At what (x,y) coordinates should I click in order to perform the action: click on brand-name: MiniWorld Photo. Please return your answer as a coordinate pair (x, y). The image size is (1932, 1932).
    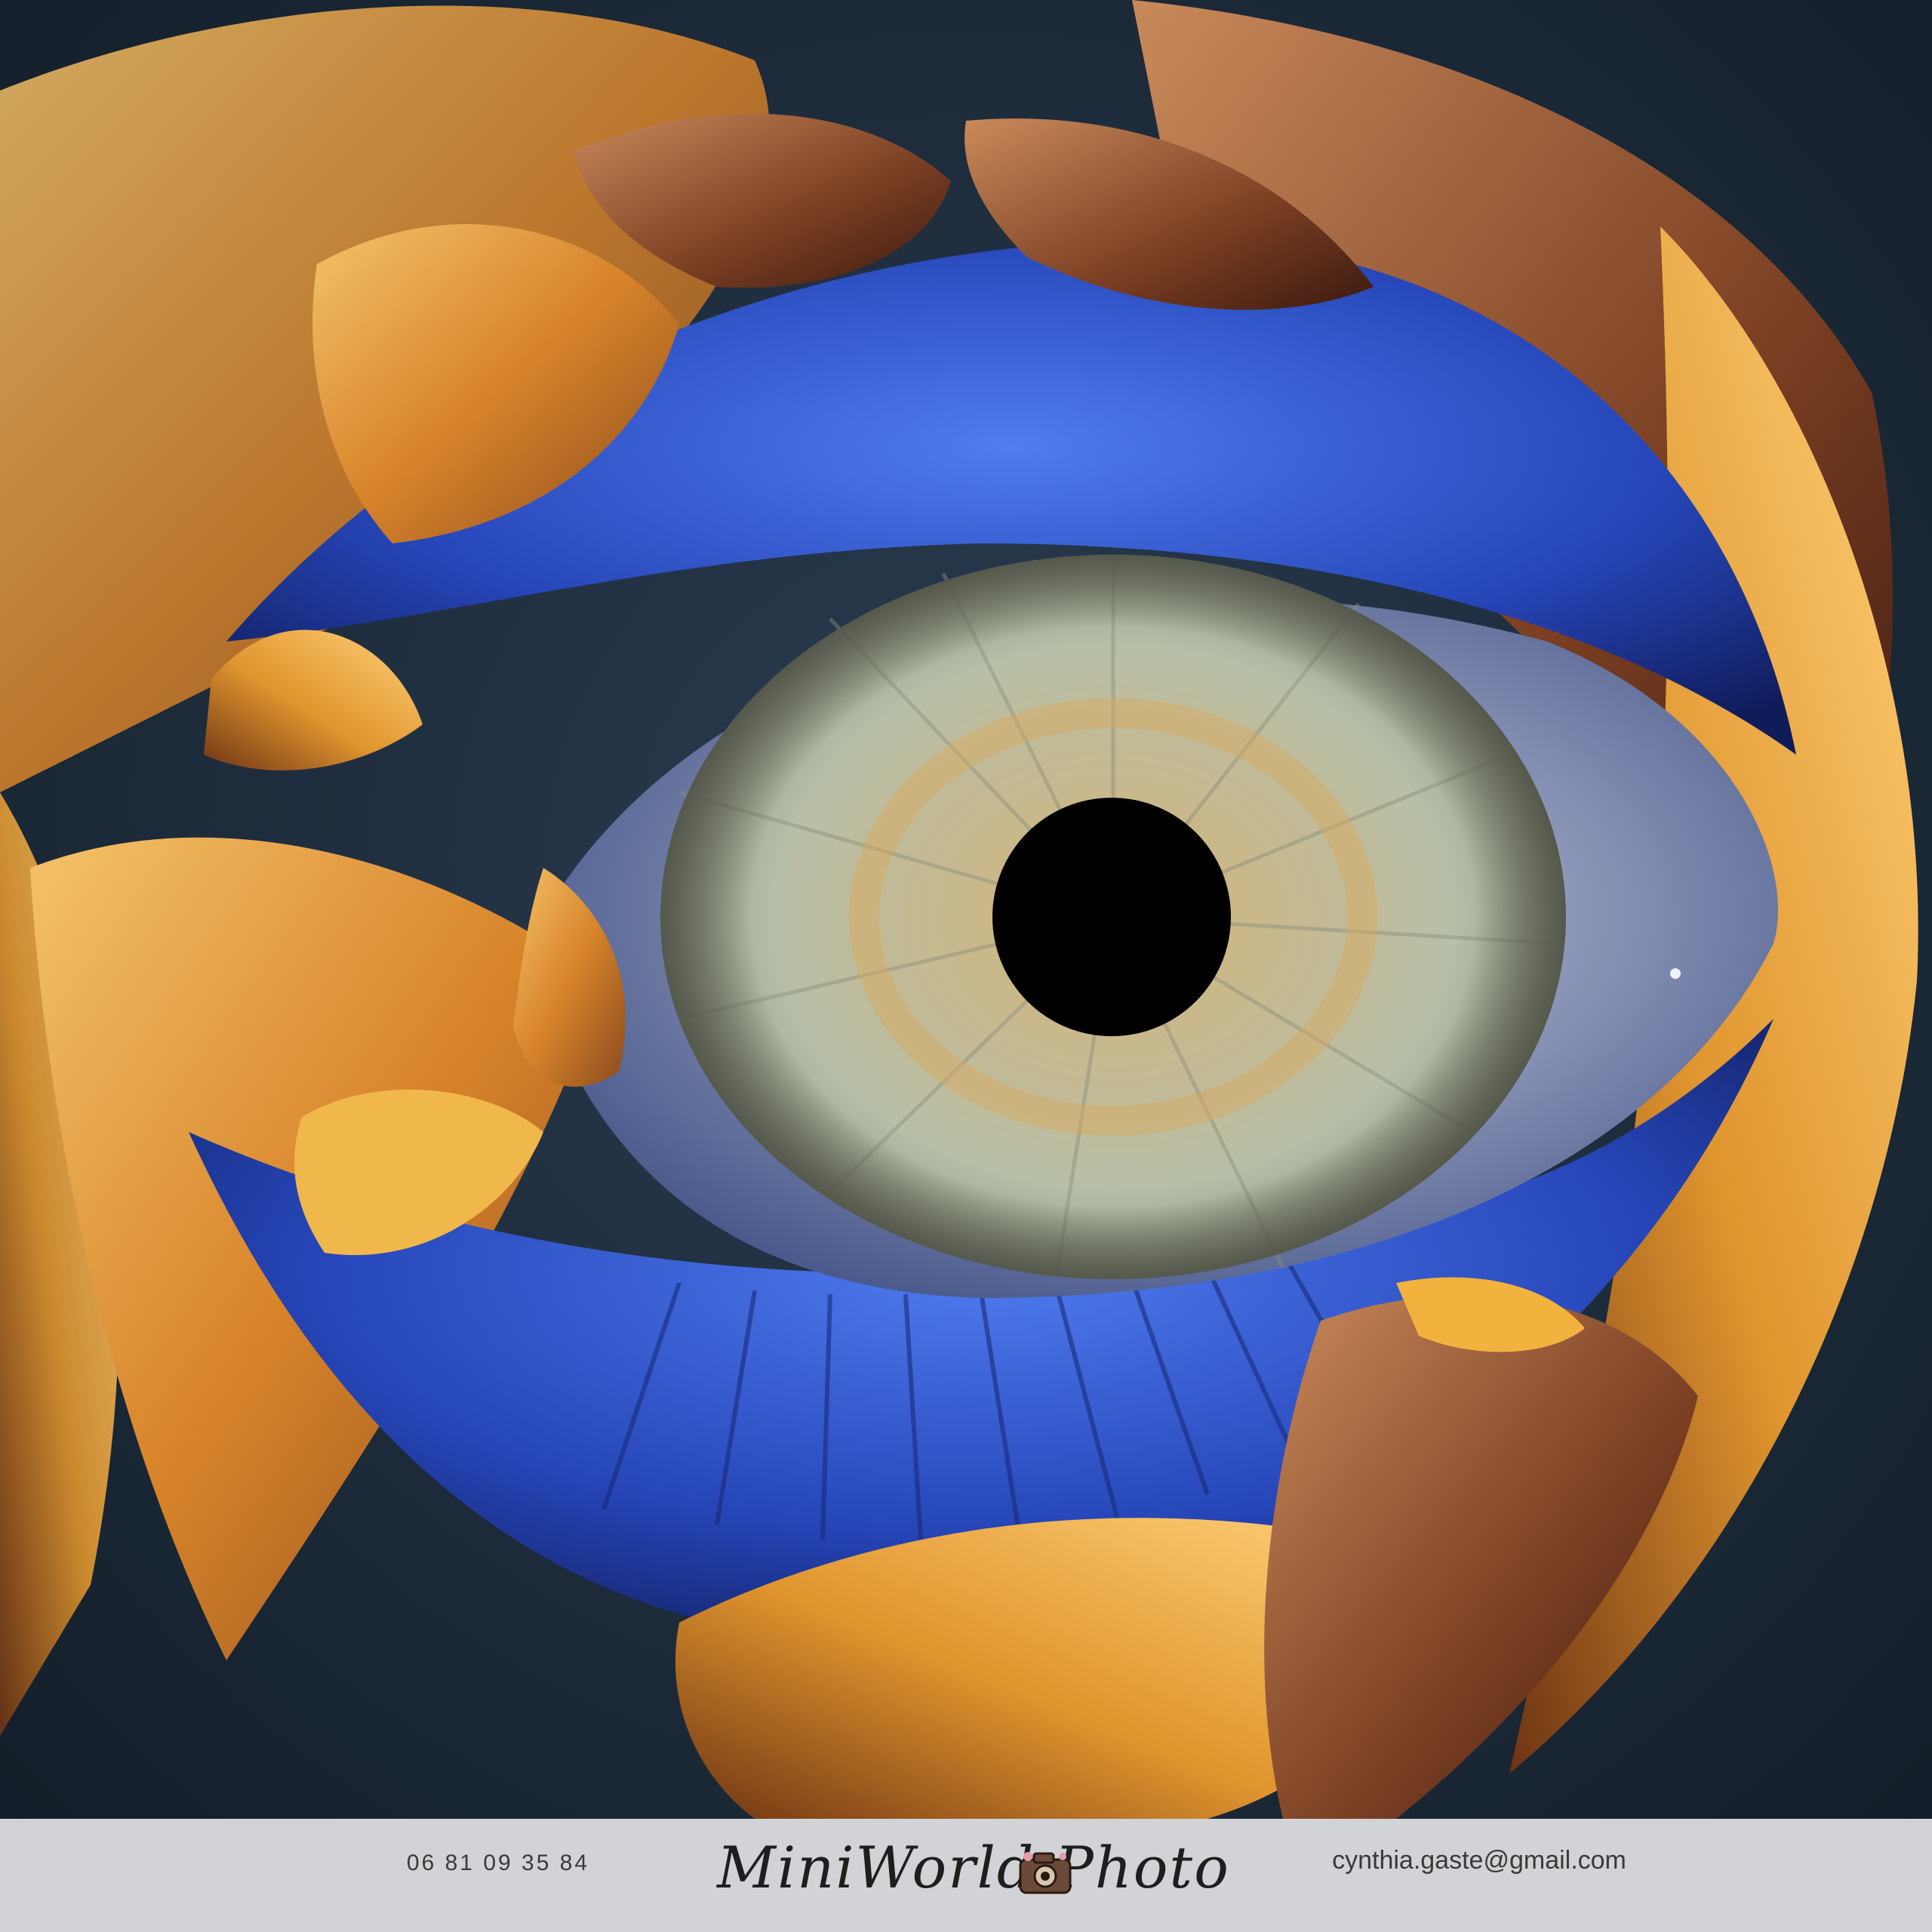
    Looking at the image, I should click on (973, 1867).